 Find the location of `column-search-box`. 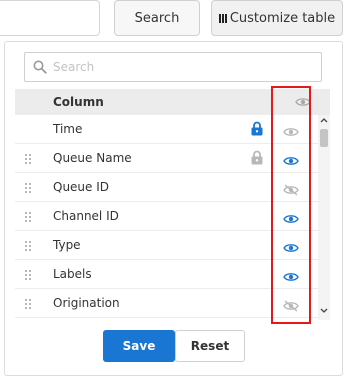

column-search-box is located at coordinates (173, 67).